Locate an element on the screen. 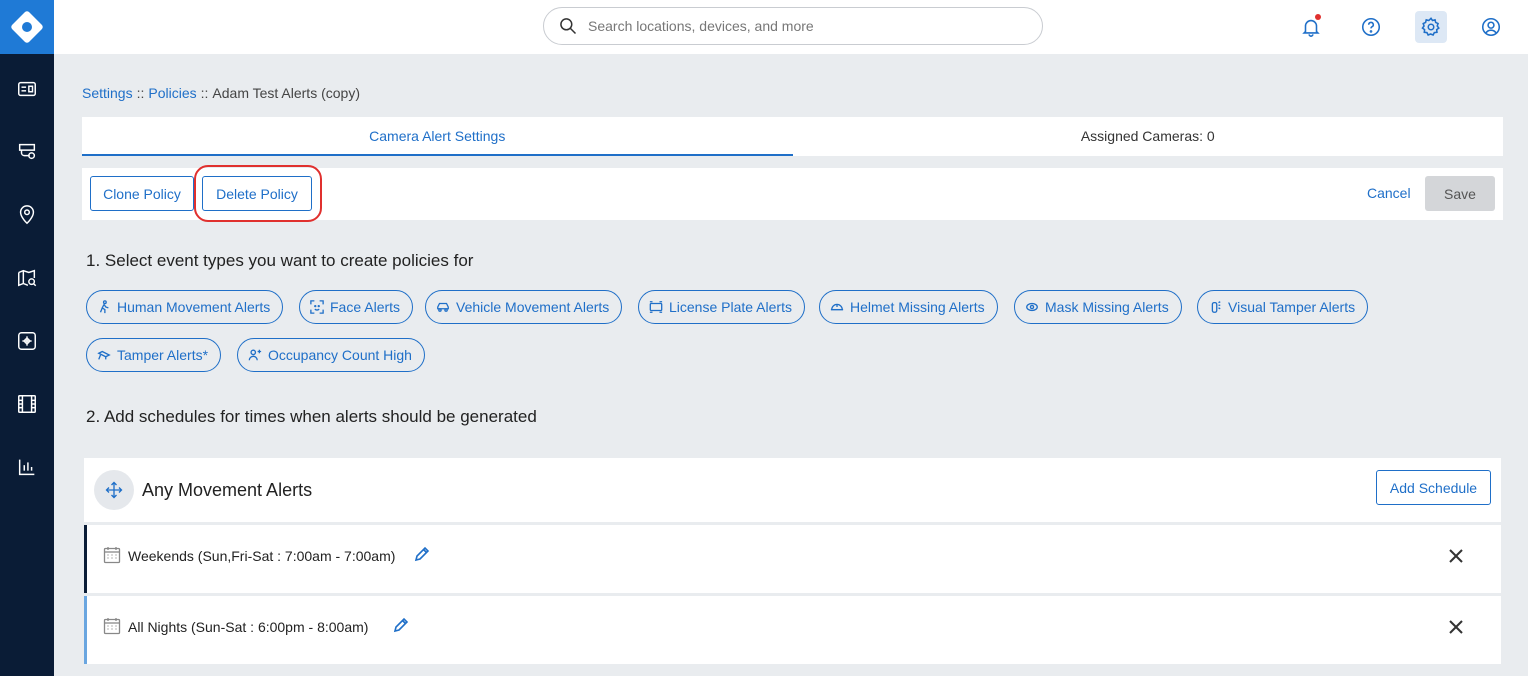 The height and width of the screenshot is (676, 1528). profile-button is located at coordinates (1491, 27).